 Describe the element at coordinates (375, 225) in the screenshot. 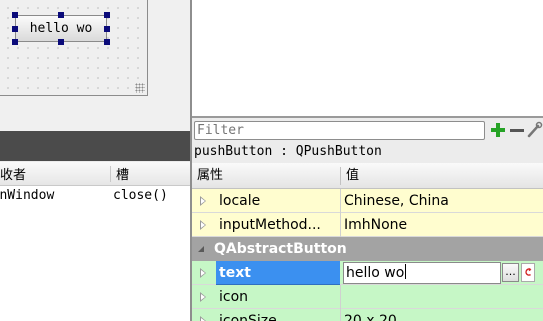

I see `property-value: ImhNone` at that location.